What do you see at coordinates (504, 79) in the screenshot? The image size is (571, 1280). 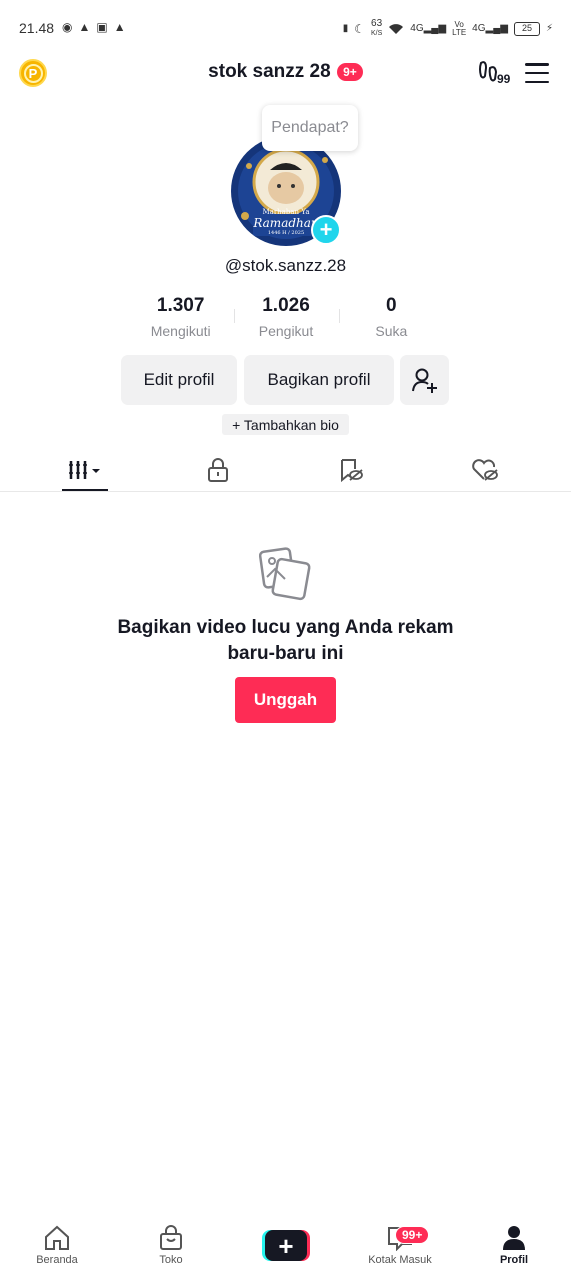 I see `profile-views-count: 99` at bounding box center [504, 79].